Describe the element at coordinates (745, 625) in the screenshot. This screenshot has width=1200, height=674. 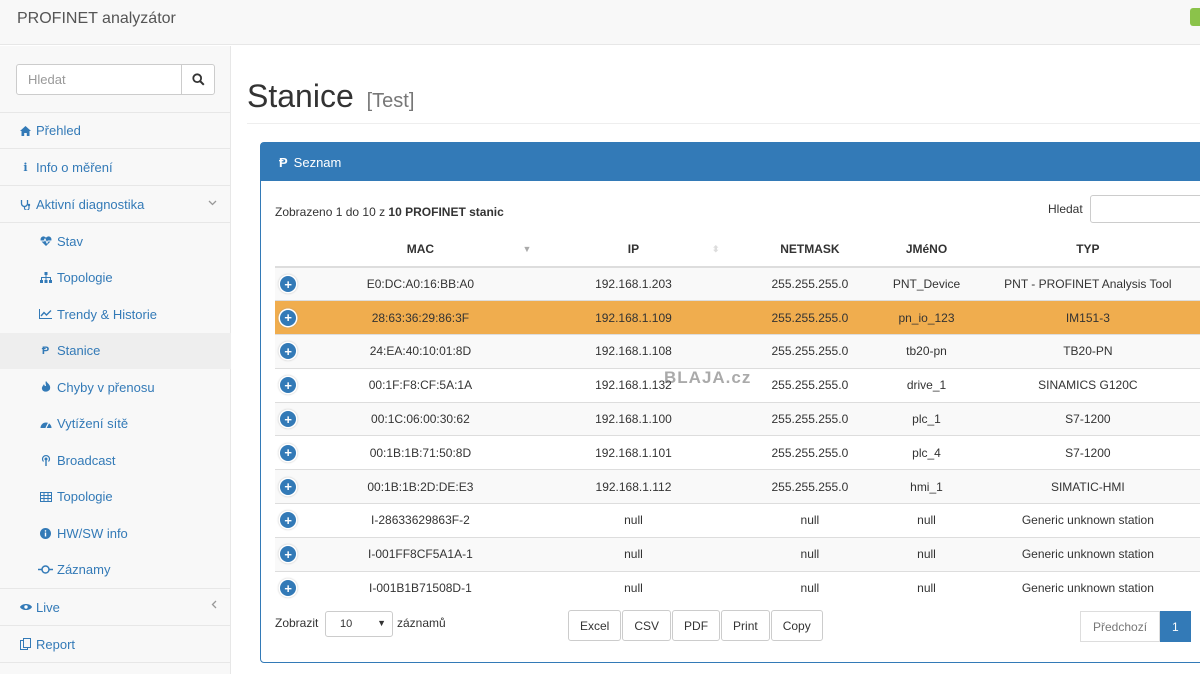
I see `print-button: Print` at that location.